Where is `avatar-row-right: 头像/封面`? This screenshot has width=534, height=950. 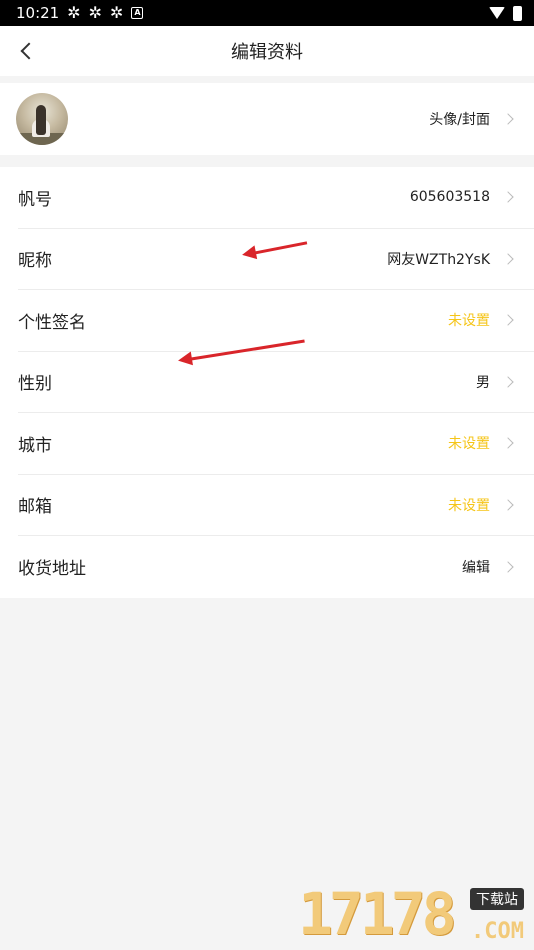 avatar-row-right: 头像/封面 is located at coordinates (472, 119).